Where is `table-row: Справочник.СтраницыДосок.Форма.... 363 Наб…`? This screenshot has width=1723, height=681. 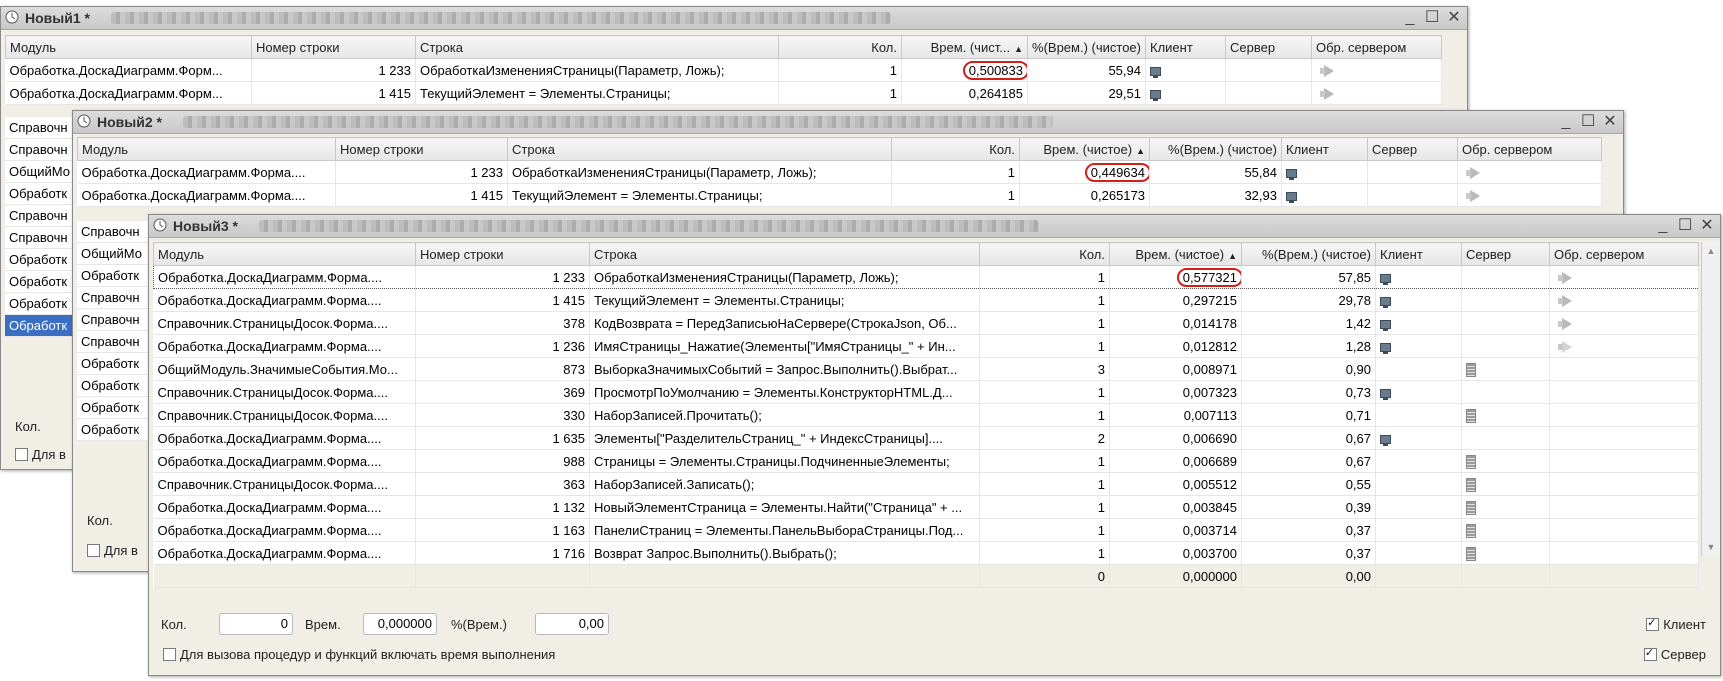
table-row: Справочник.СтраницыДосок.Форма.... 363 Наб… is located at coordinates (926, 484).